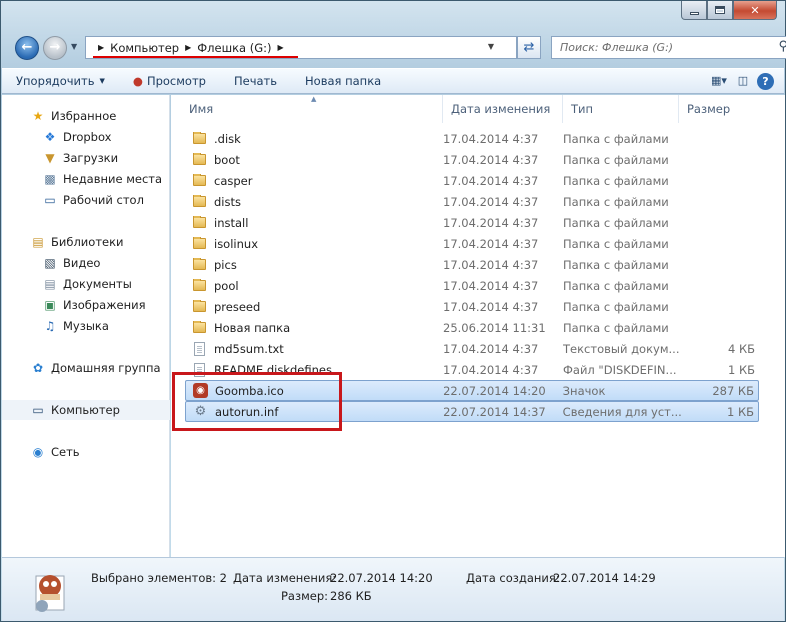  What do you see at coordinates (38, 452) in the screenshot?
I see `network-icon: ◉` at bounding box center [38, 452].